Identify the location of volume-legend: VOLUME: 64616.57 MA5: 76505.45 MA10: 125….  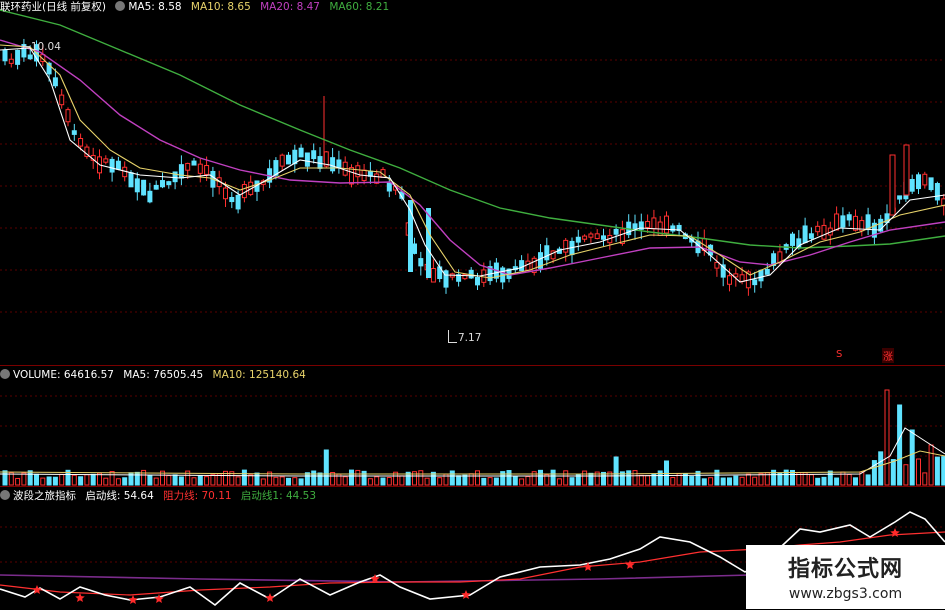
(156, 375).